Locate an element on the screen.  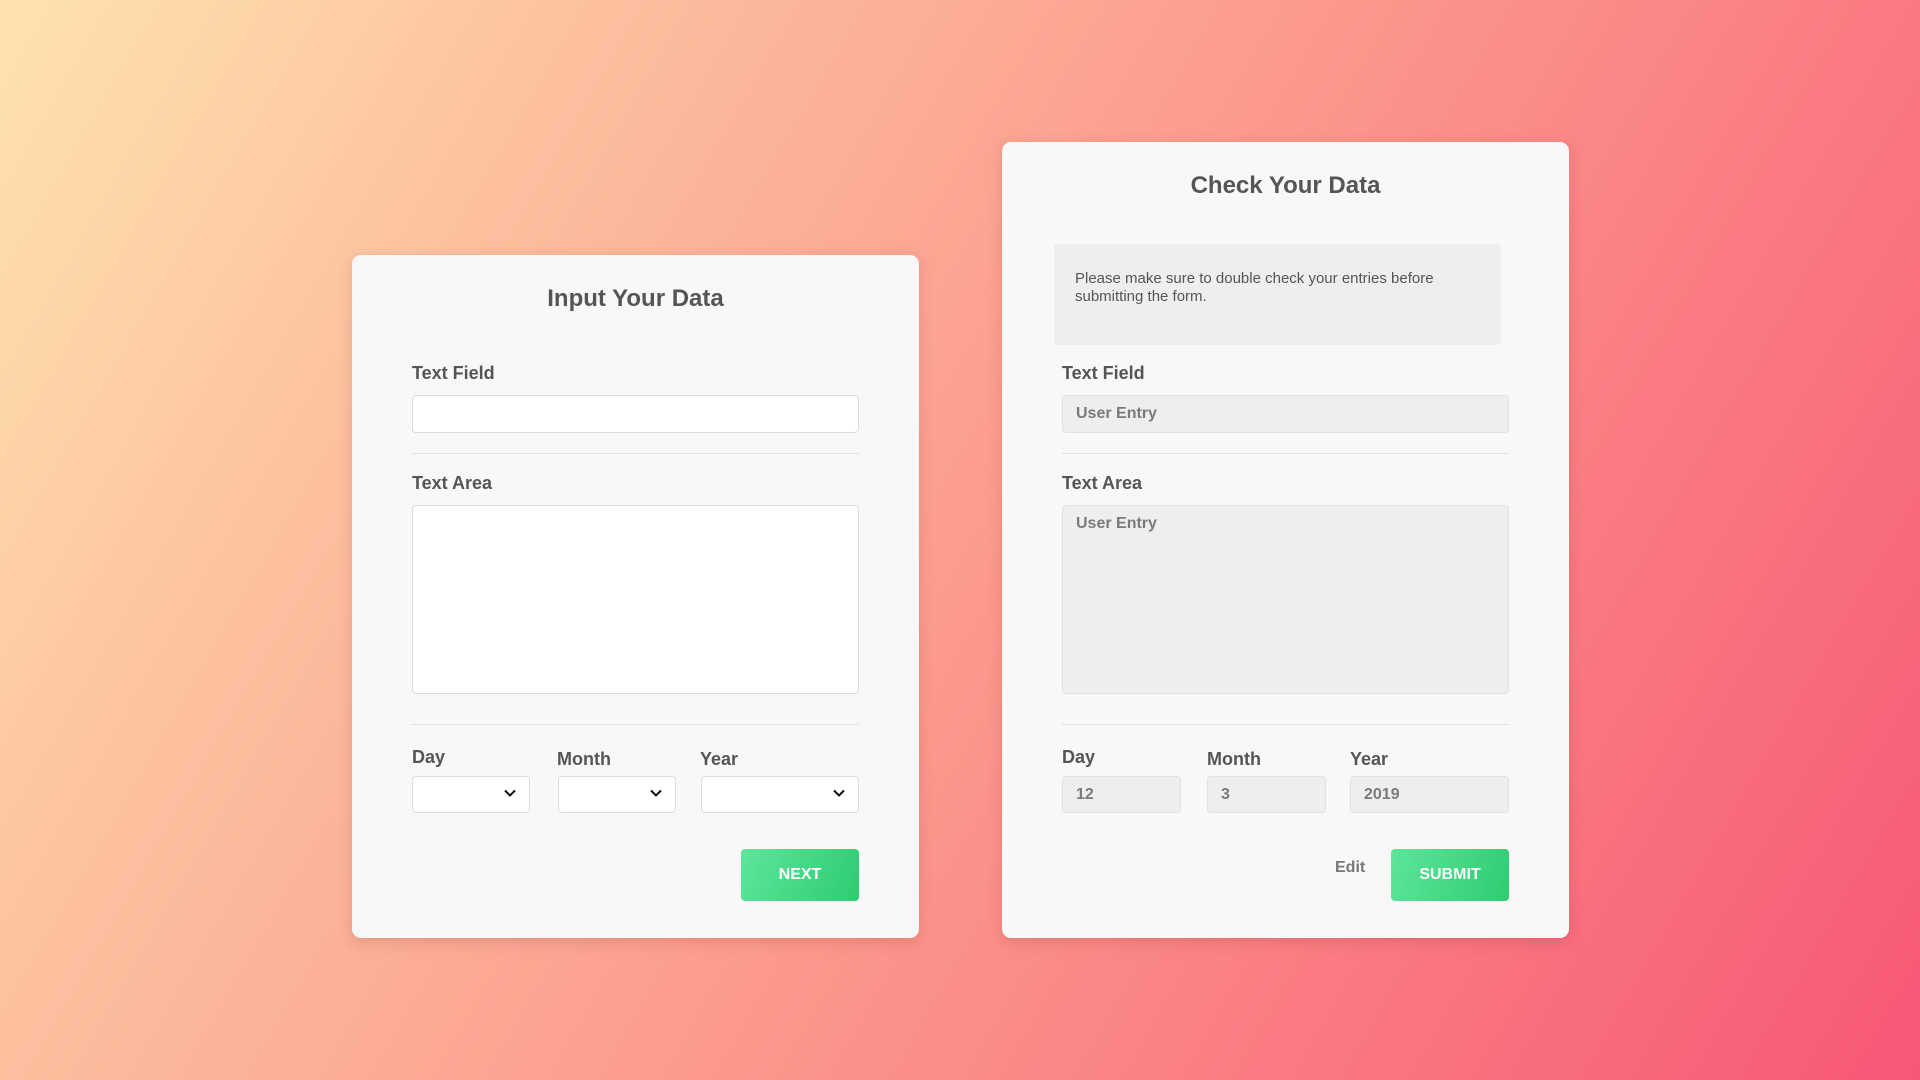
text-area-value: User Entry is located at coordinates (1116, 523).